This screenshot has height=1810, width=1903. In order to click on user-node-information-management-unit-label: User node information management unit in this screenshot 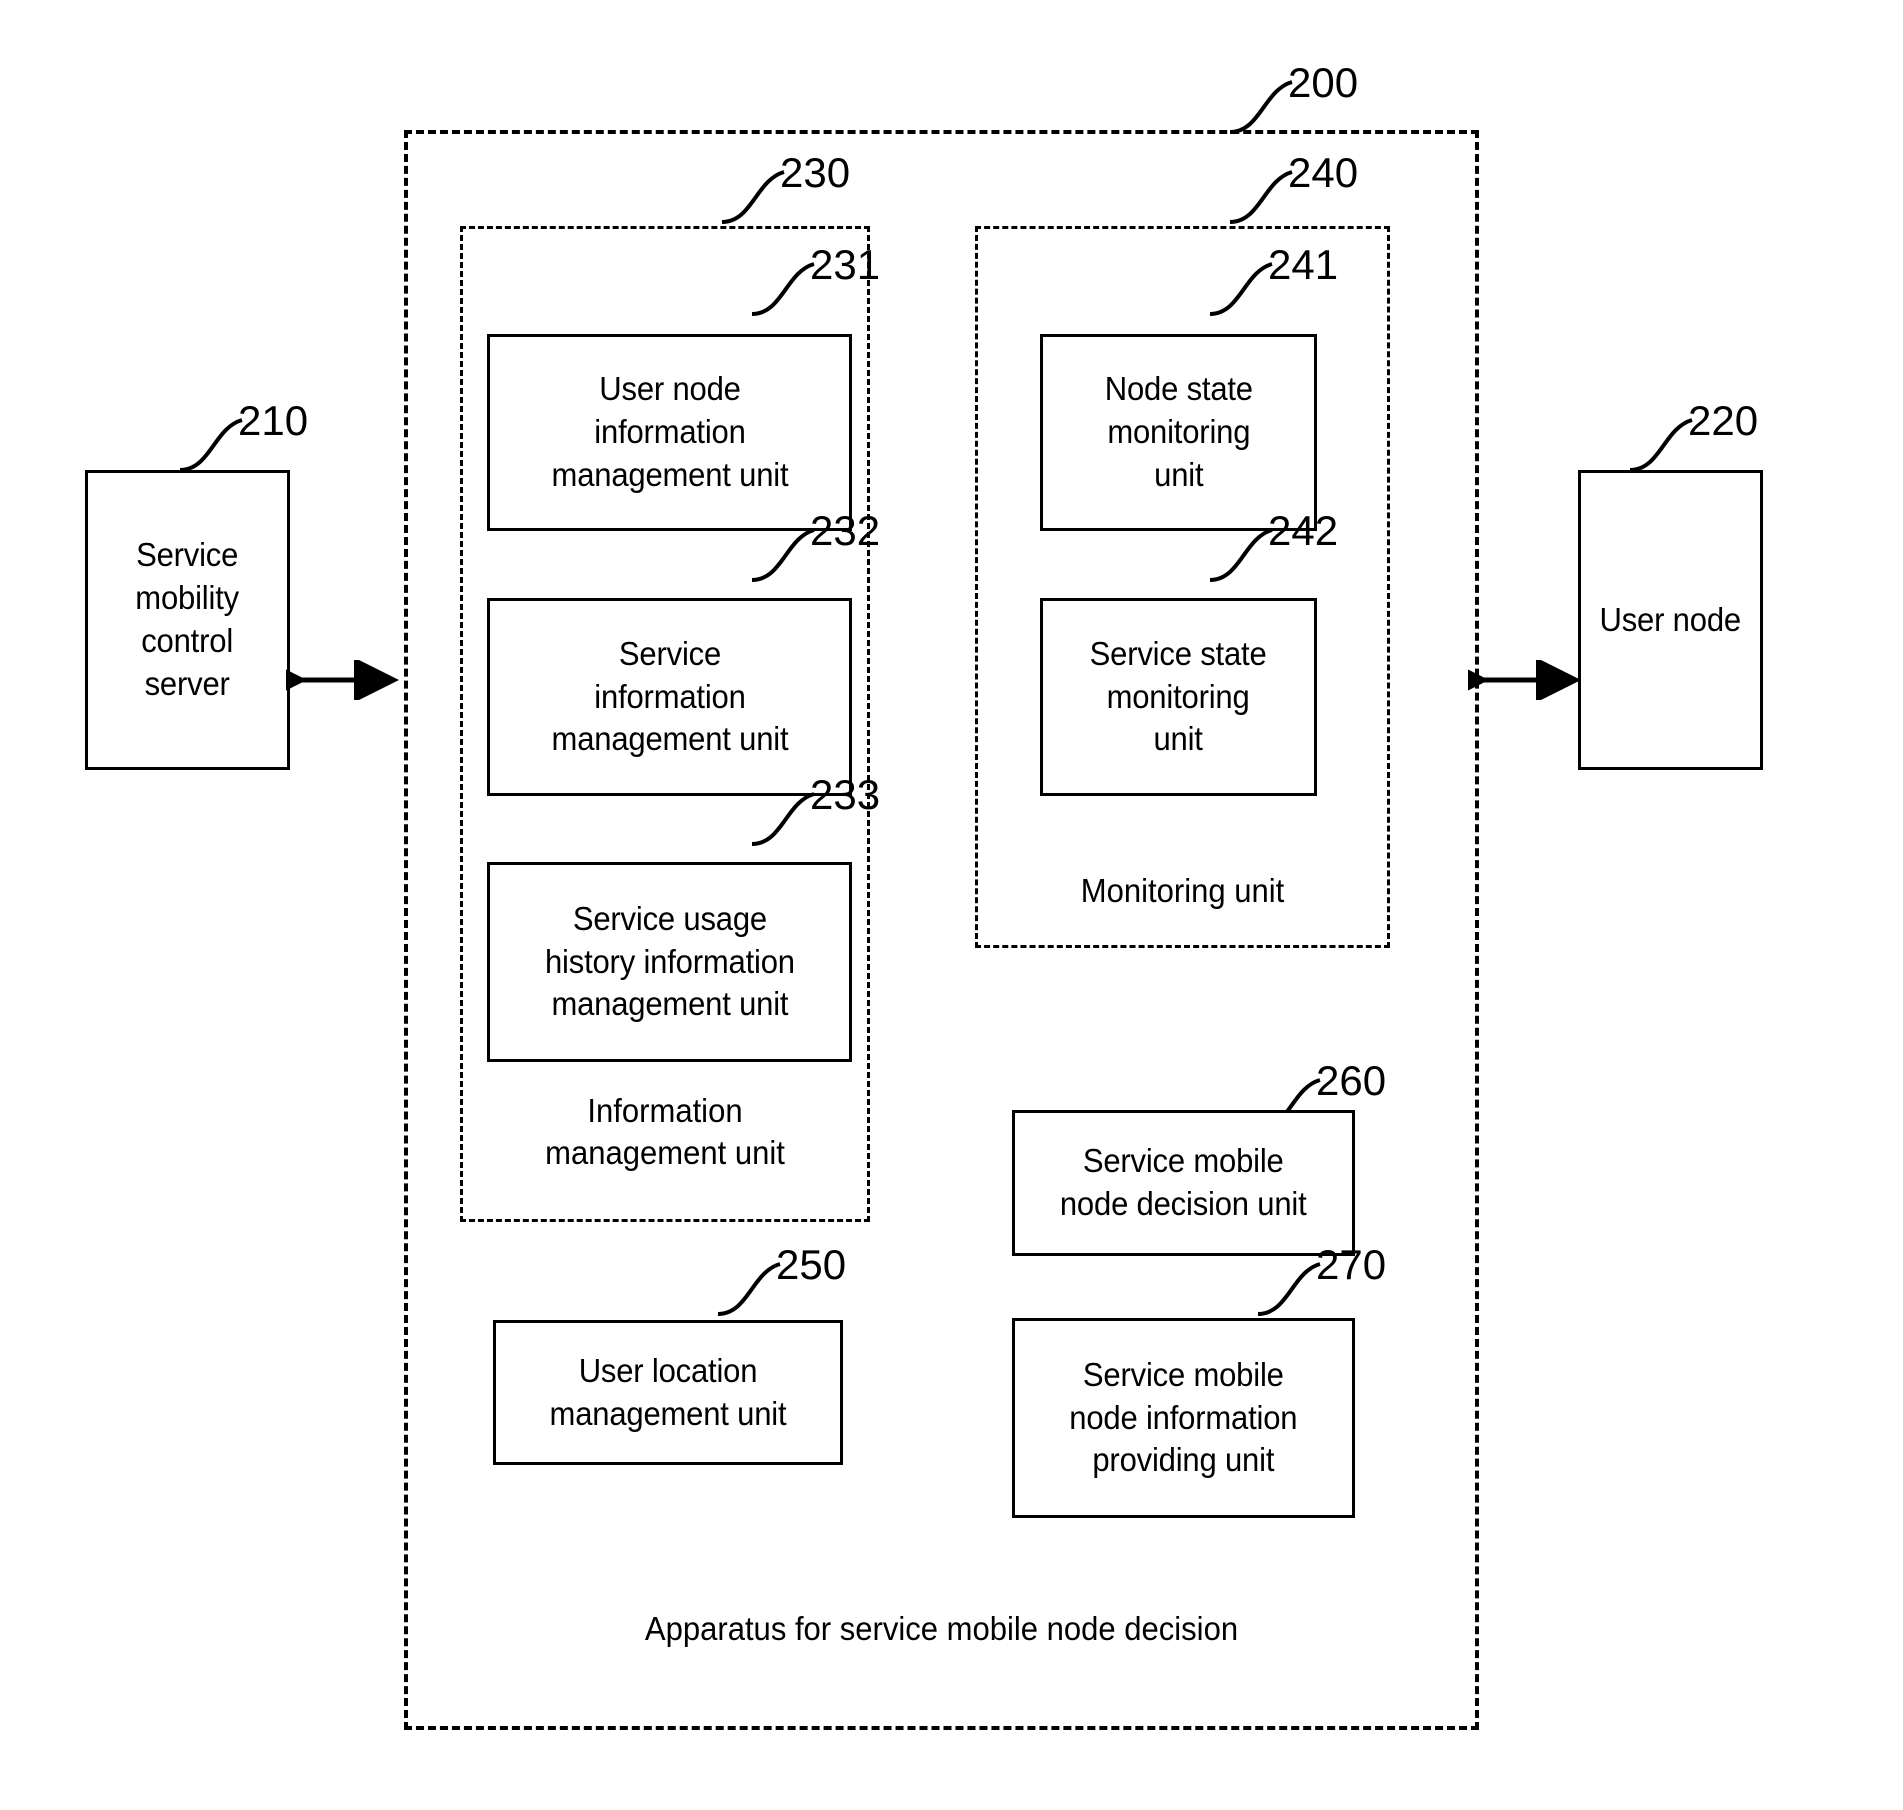, I will do `click(669, 431)`.